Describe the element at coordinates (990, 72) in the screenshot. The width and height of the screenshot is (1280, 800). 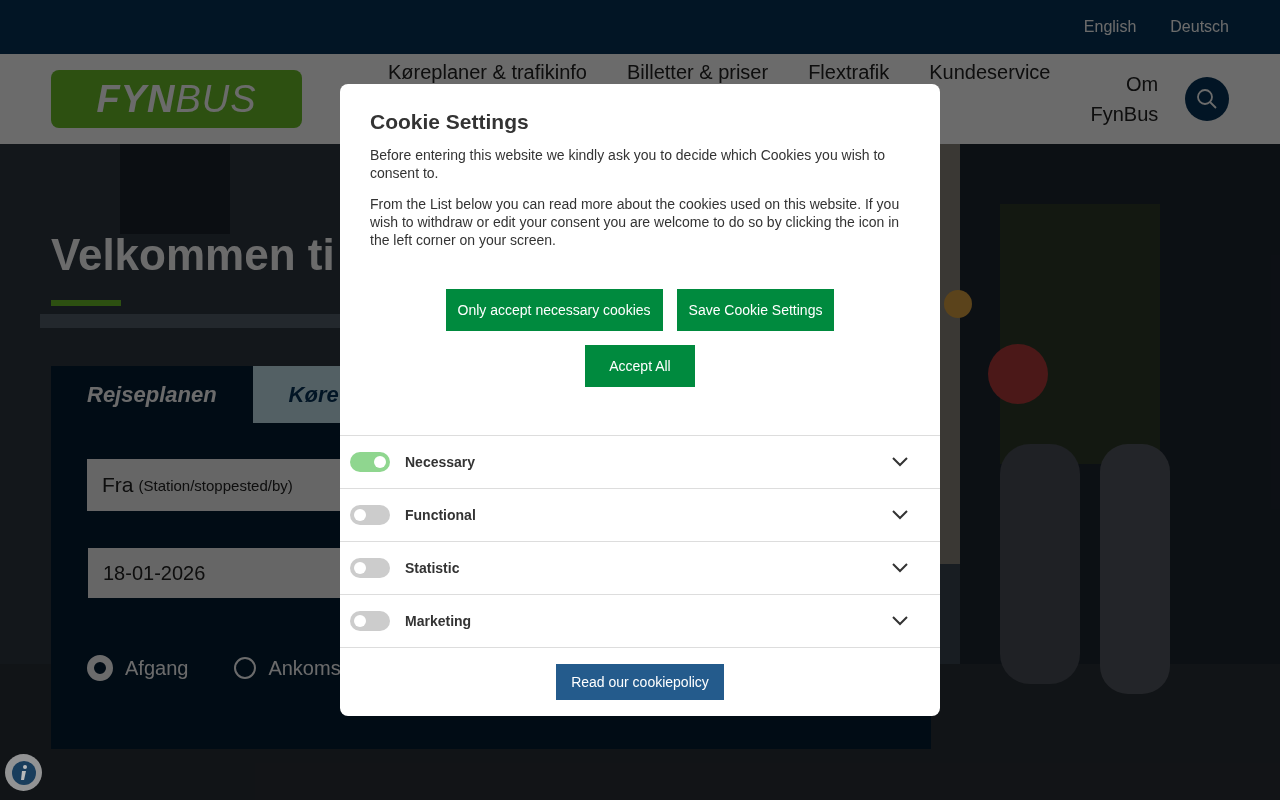
I see `nav-link: Kundeservice` at that location.